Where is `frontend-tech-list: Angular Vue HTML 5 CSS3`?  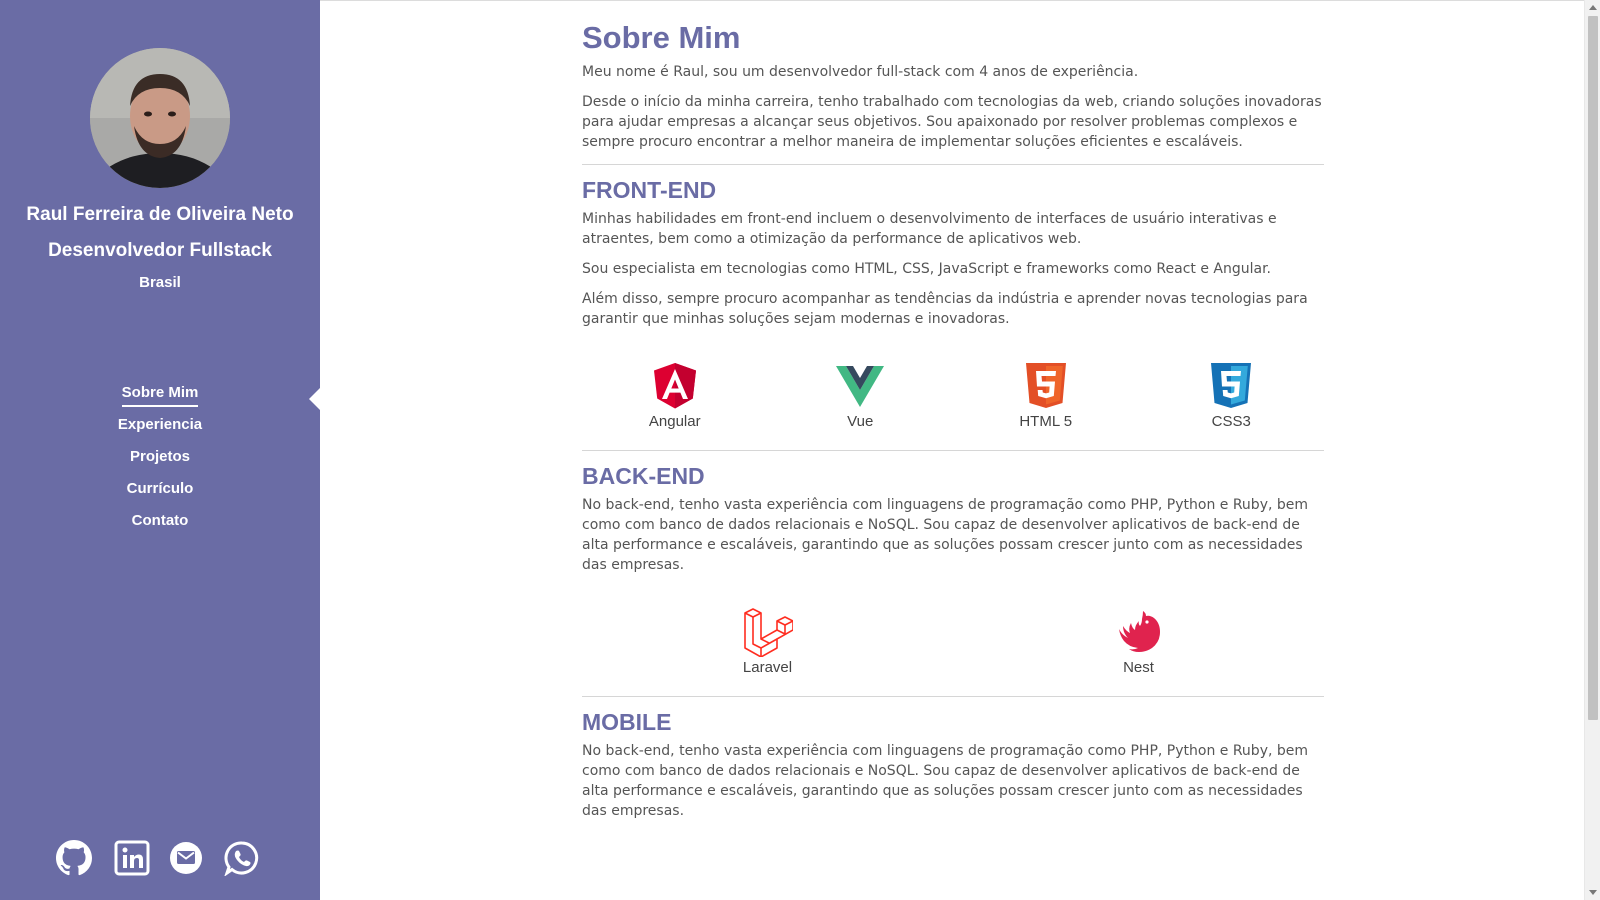
frontend-tech-list: Angular Vue HTML 5 CSS3 is located at coordinates (953, 395).